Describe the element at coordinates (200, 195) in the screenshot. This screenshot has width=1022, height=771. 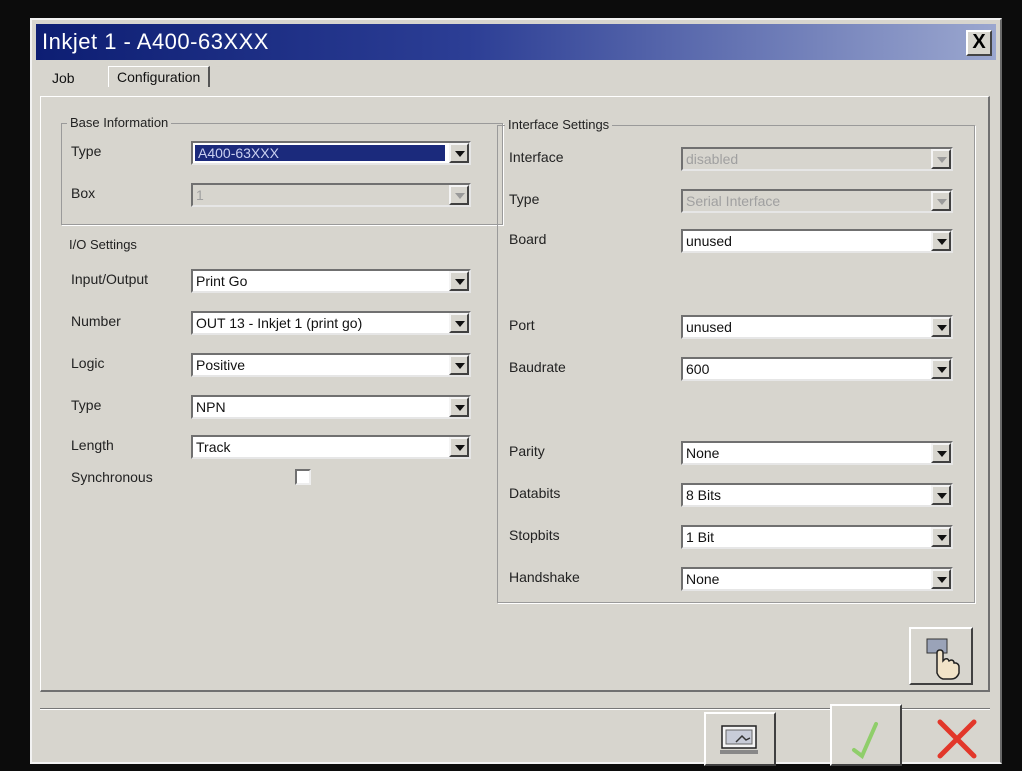
I see `box-value: 1` at that location.